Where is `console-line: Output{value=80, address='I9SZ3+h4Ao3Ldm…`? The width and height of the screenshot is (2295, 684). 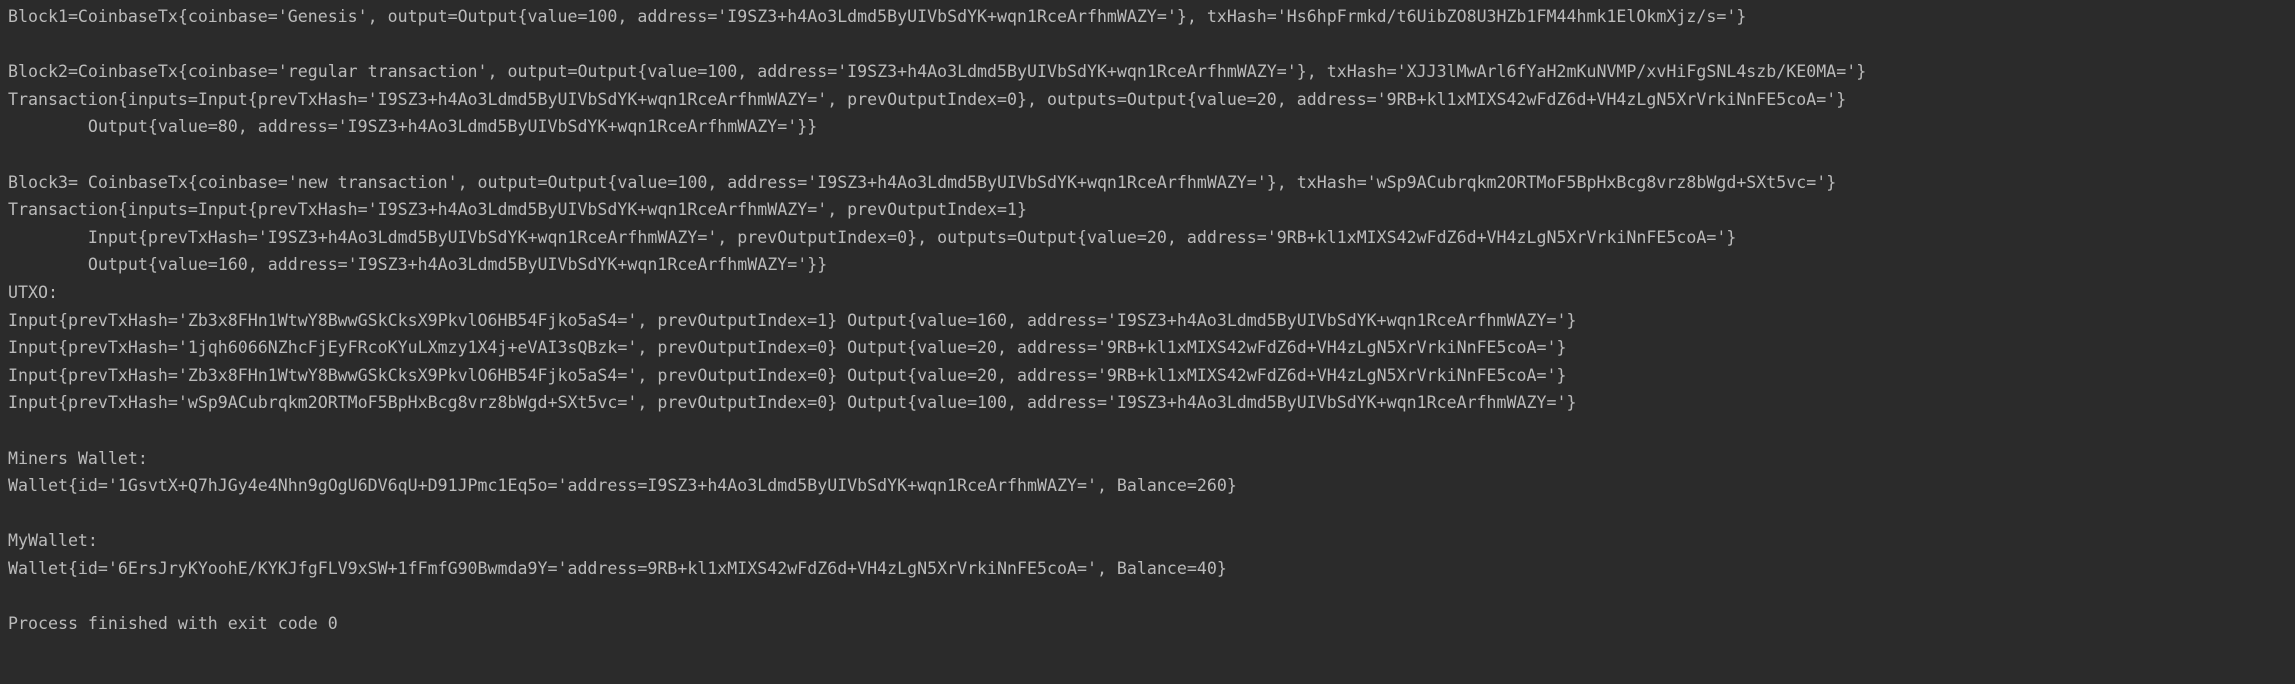
console-line: Output{value=80, address='I9SZ3+h4Ao3Ldm… is located at coordinates (413, 127).